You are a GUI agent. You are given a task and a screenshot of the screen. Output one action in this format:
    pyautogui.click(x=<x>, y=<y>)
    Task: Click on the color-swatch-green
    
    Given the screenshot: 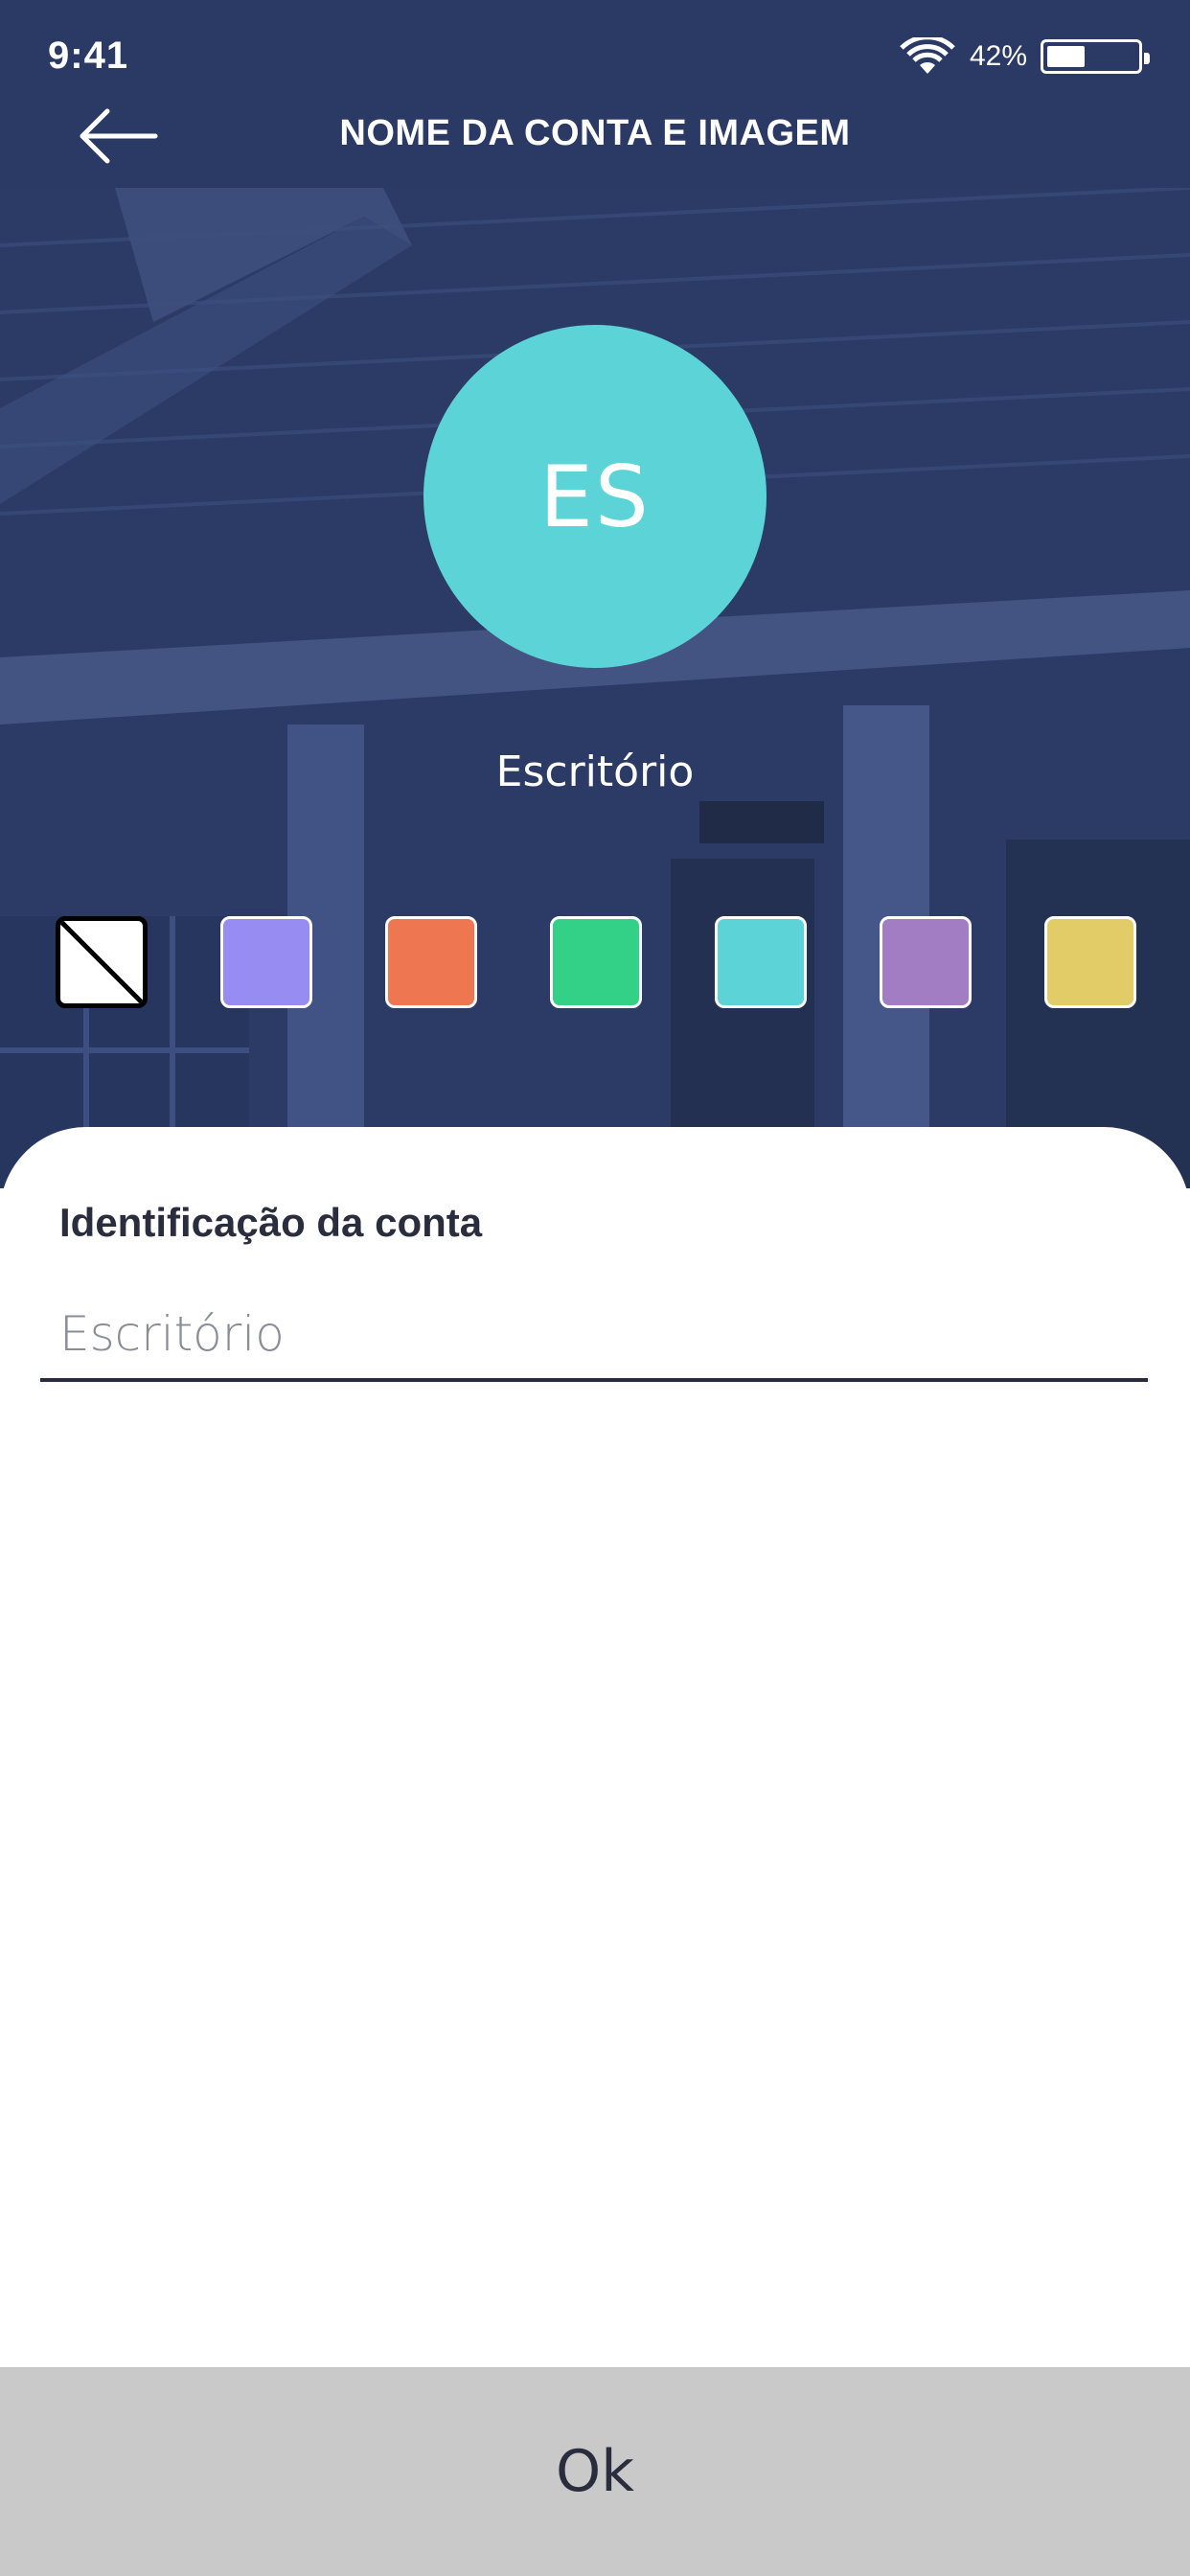 What is the action you would take?
    pyautogui.click(x=596, y=962)
    